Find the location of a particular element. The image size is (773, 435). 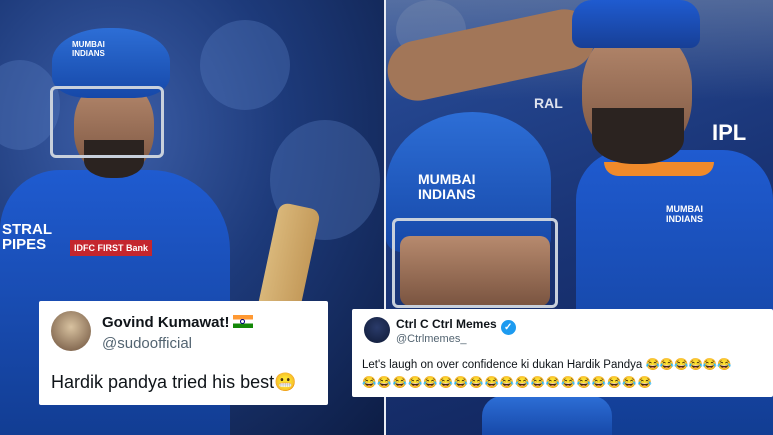

tweet-text: Hardik pandya tried his best😬 is located at coordinates (174, 382).